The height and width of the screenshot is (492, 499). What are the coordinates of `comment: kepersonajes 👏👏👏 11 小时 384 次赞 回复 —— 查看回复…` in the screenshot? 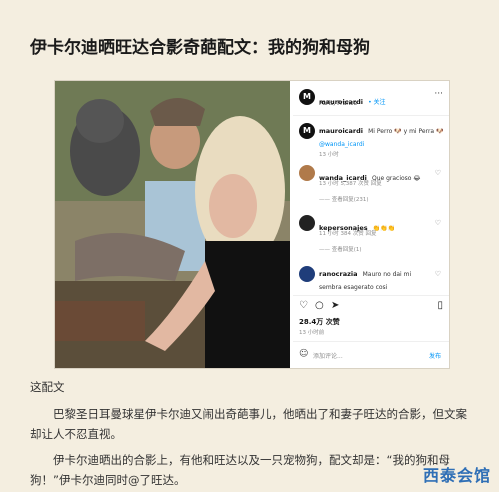 It's located at (372, 233).